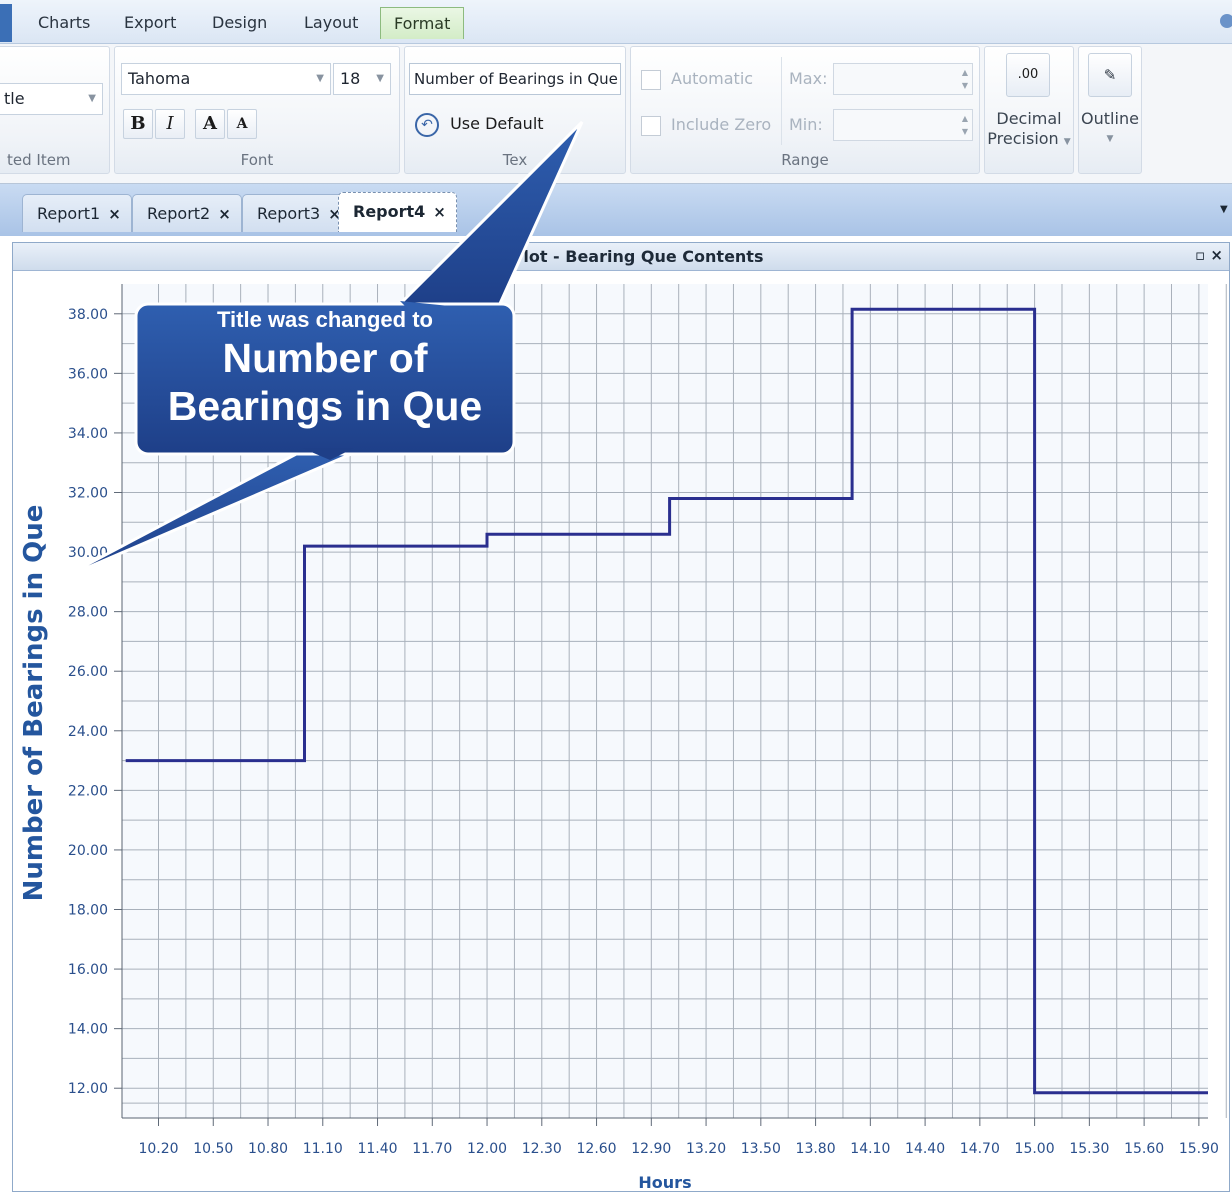 The height and width of the screenshot is (1194, 1232). What do you see at coordinates (323, 1149) in the screenshot?
I see `x-tick-label: 11.10` at bounding box center [323, 1149].